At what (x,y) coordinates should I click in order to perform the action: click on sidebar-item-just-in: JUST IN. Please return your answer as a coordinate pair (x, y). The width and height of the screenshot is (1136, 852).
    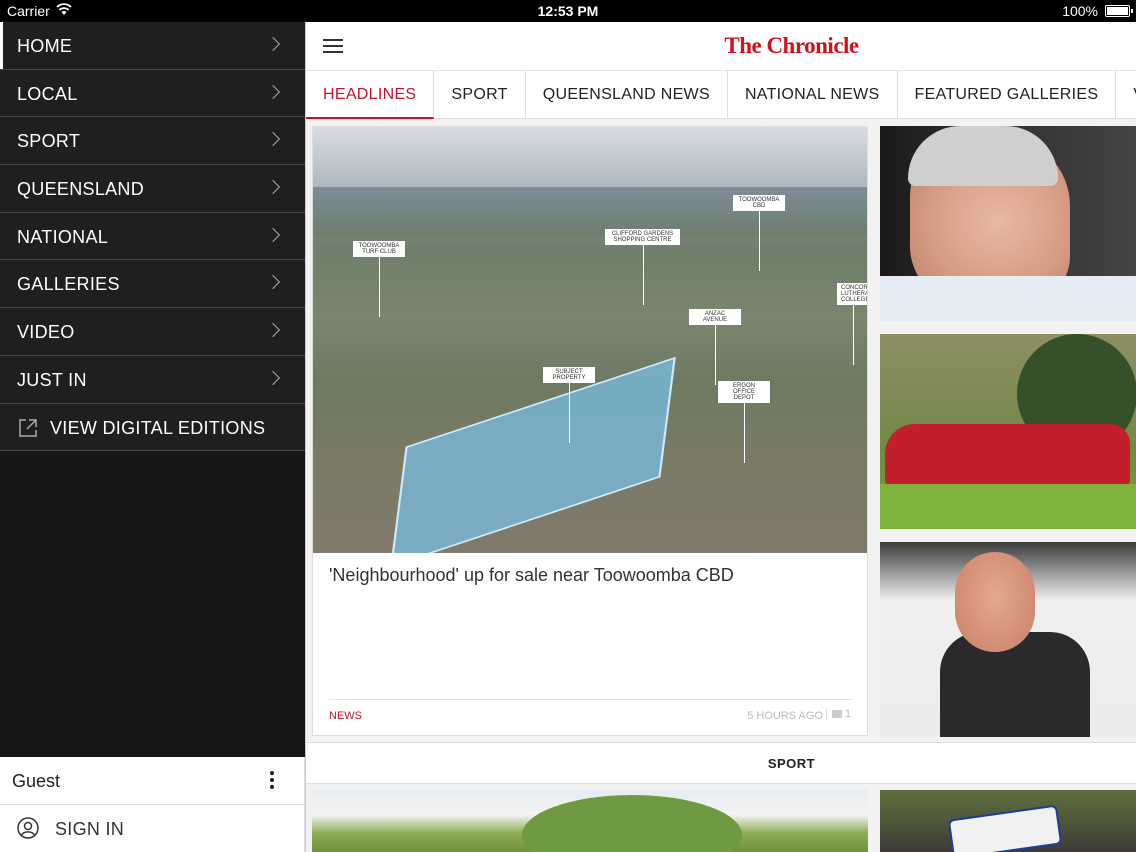
    Looking at the image, I should click on (152, 379).